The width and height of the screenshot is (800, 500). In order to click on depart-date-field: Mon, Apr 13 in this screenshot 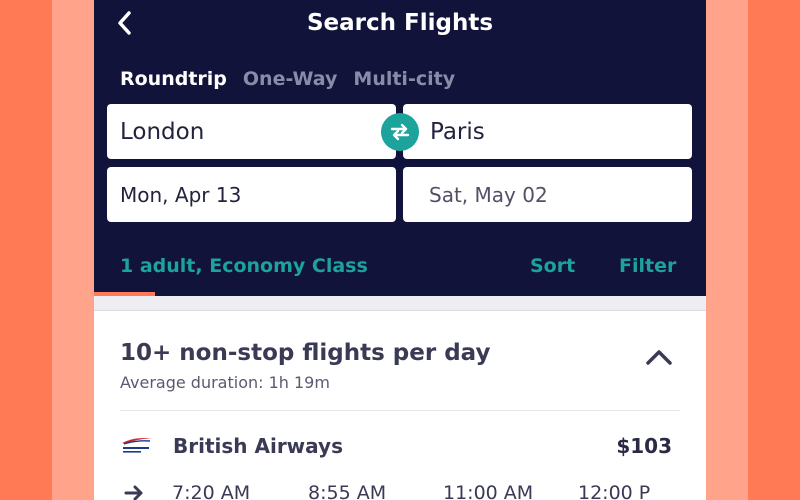, I will do `click(251, 194)`.